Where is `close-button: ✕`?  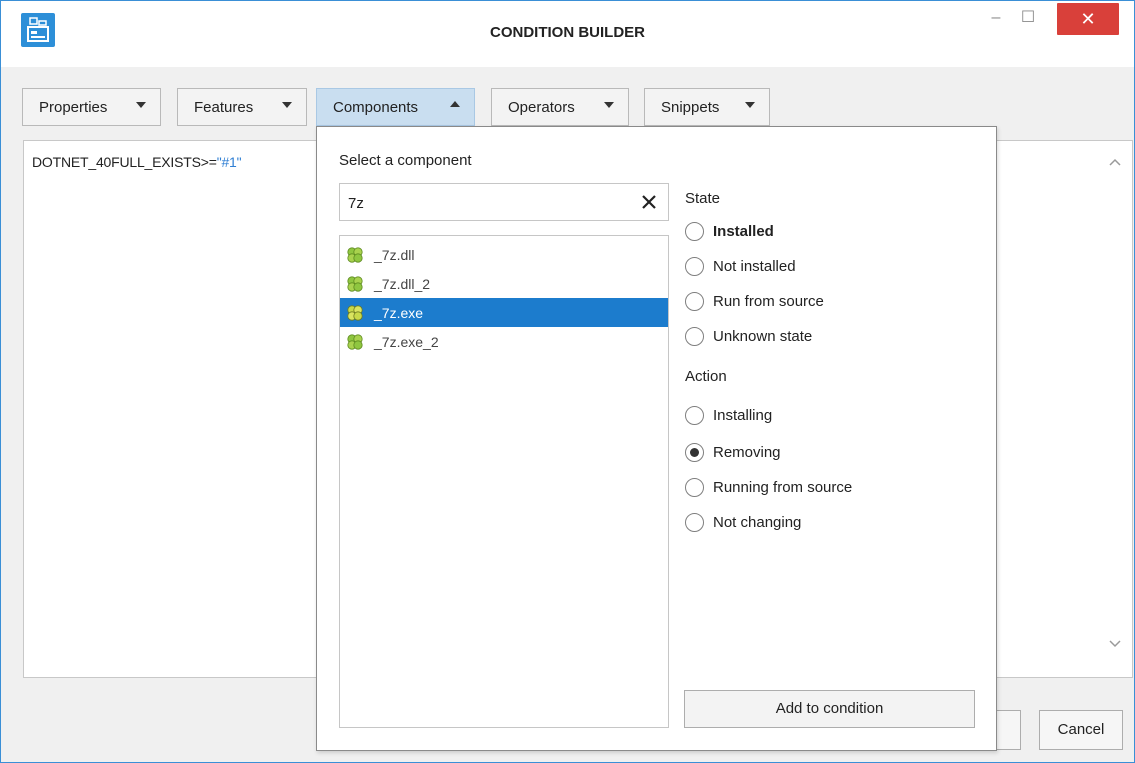 close-button: ✕ is located at coordinates (1088, 19).